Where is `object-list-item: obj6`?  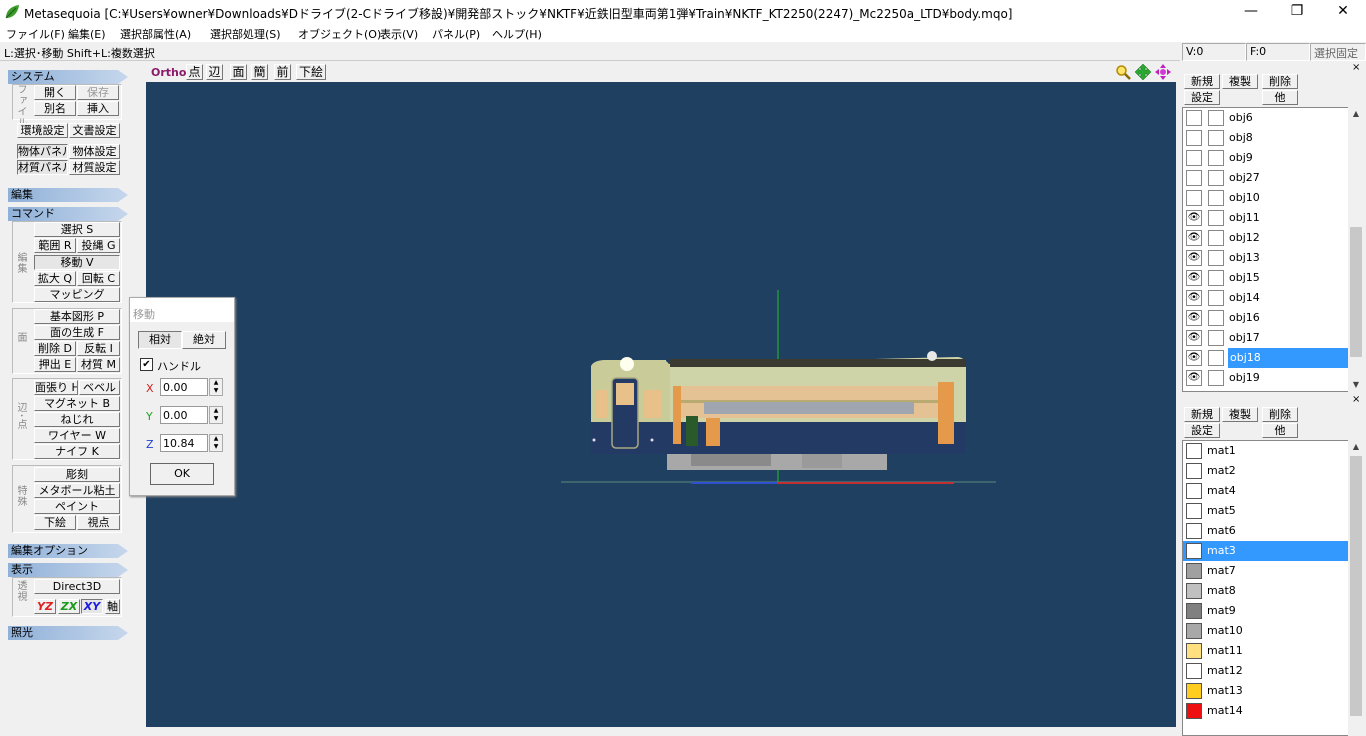 object-list-item: obj6 is located at coordinates (1266, 118).